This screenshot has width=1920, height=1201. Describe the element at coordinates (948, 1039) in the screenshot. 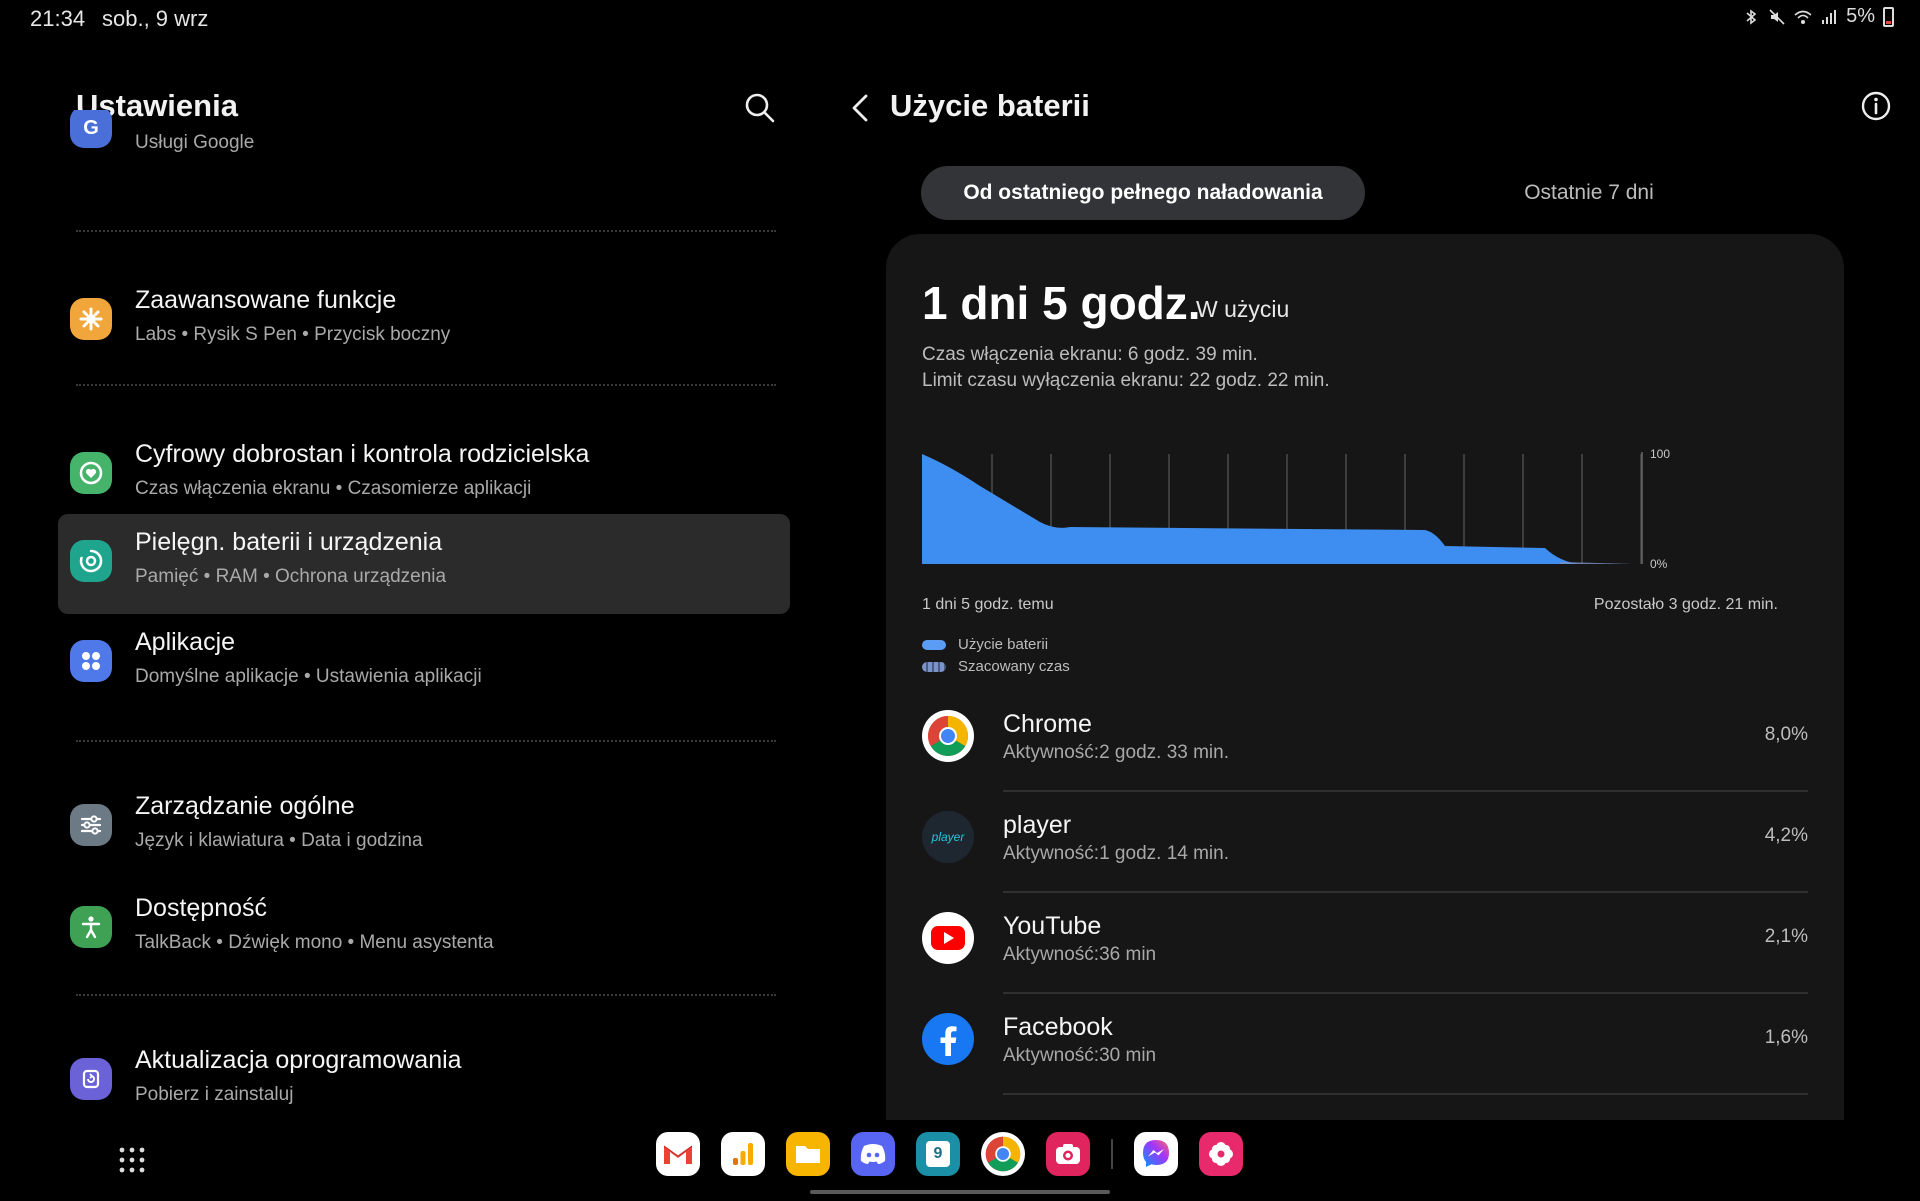

I see `facebook-icon` at that location.